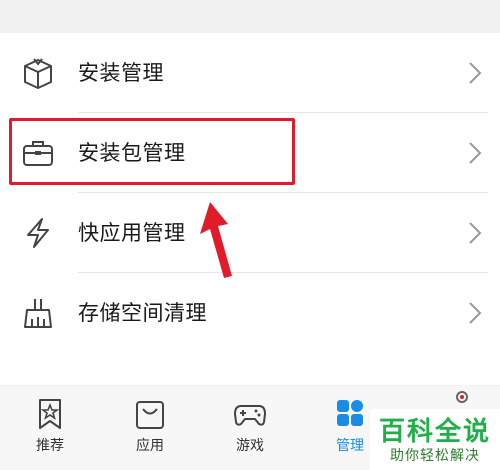 Image resolution: width=500 pixels, height=470 pixels. Describe the element at coordinates (435, 456) in the screenshot. I see `watermark-subtitle: 助你轻松解决` at that location.